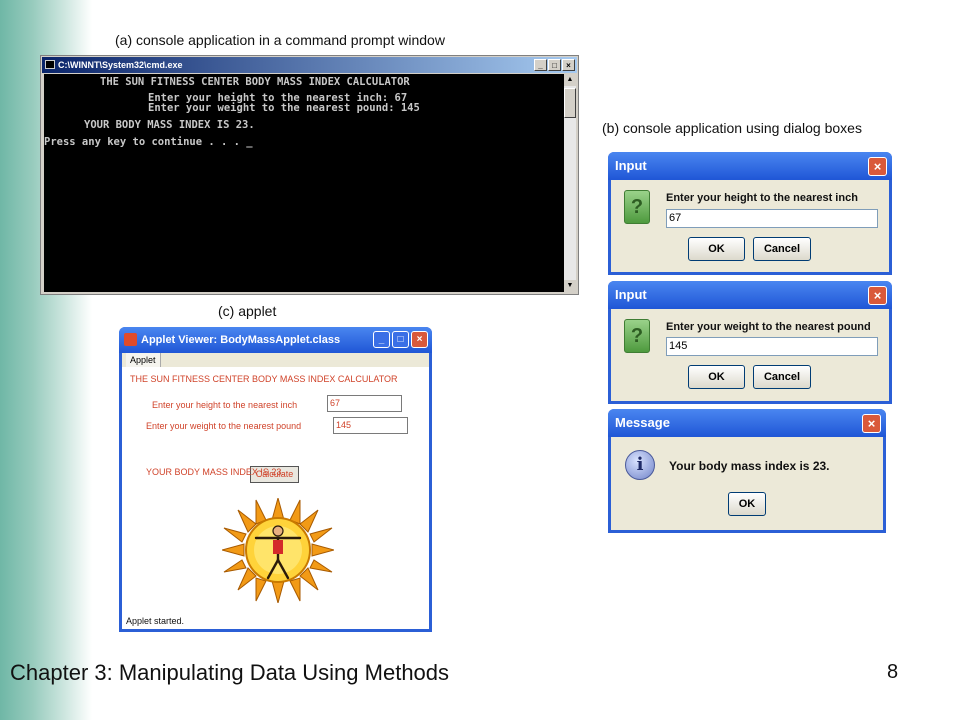 This screenshot has width=960, height=720. I want to click on result-text: YOUR BODY MASS INDEX IS 23., so click(215, 472).